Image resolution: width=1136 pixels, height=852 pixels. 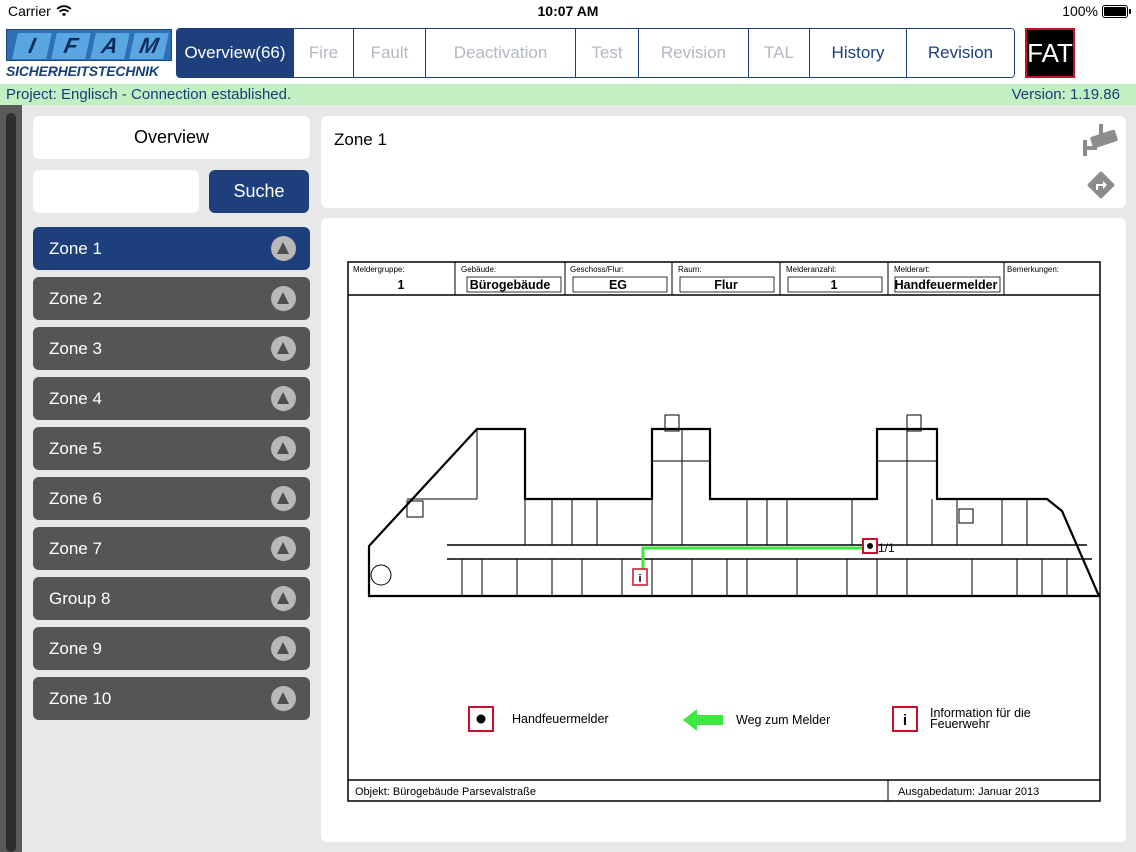 What do you see at coordinates (980, 719) in the screenshot?
I see `legend-text: Information für die Feuerwehr` at bounding box center [980, 719].